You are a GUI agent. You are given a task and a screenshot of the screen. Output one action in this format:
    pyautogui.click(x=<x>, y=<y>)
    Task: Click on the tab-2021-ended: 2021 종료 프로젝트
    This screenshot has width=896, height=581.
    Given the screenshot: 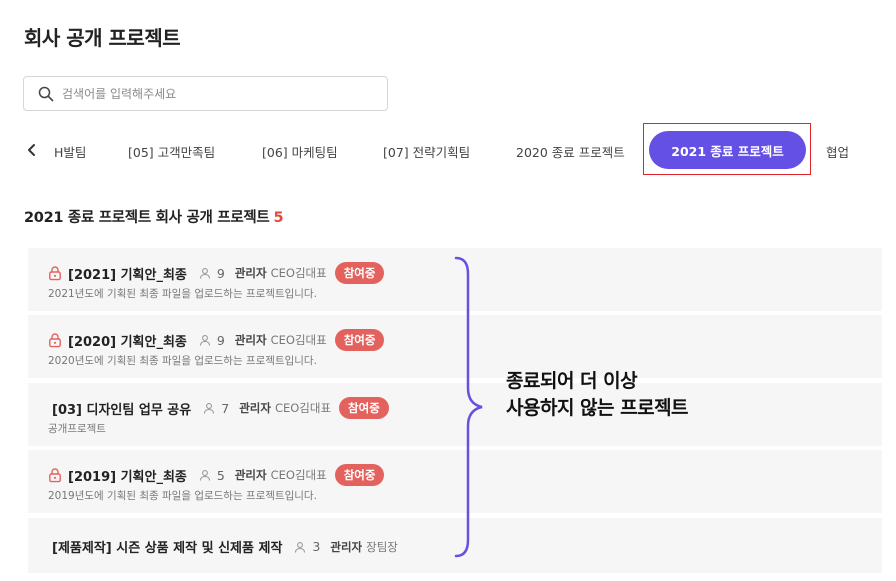 What is the action you would take?
    pyautogui.click(x=727, y=150)
    